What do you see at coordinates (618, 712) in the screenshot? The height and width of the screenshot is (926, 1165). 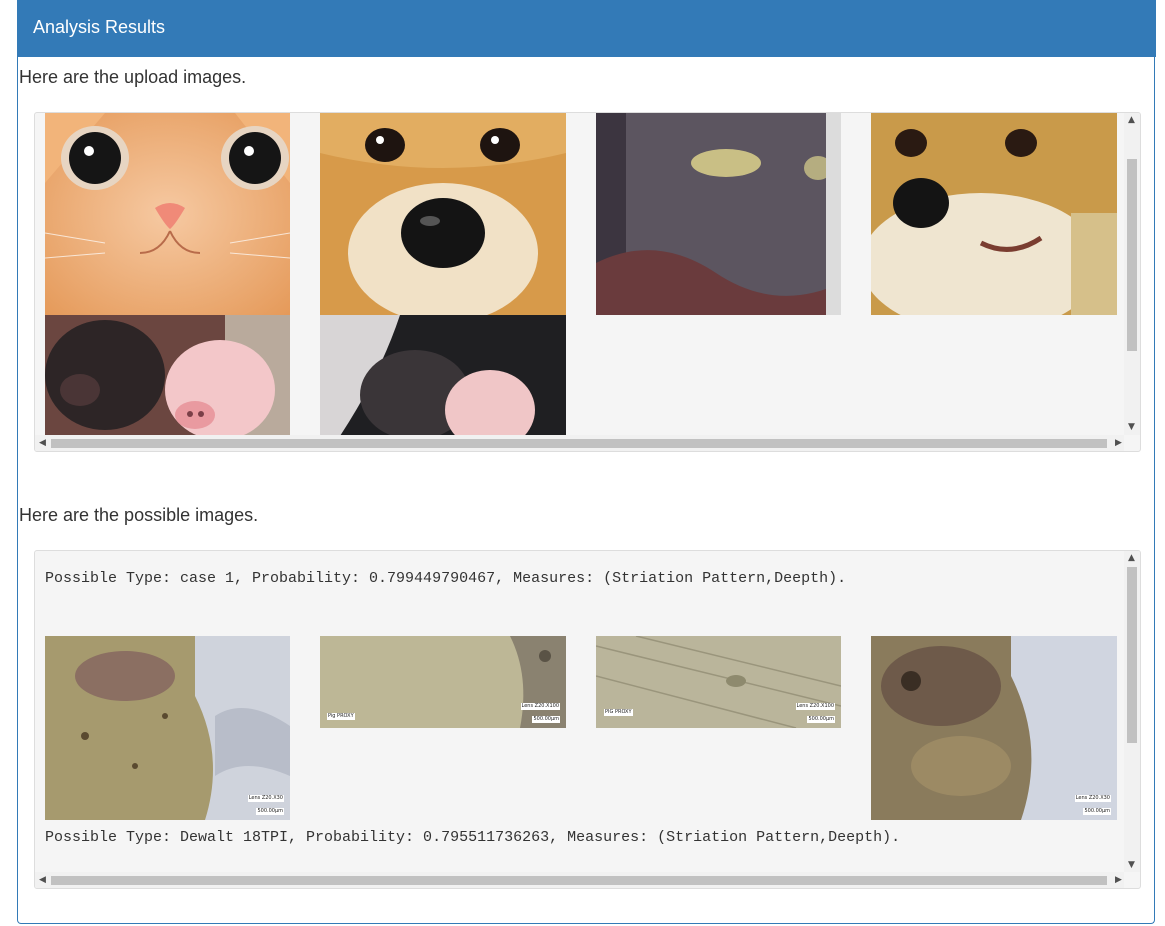 I see `proxy-tag: PIG PROXY` at bounding box center [618, 712].